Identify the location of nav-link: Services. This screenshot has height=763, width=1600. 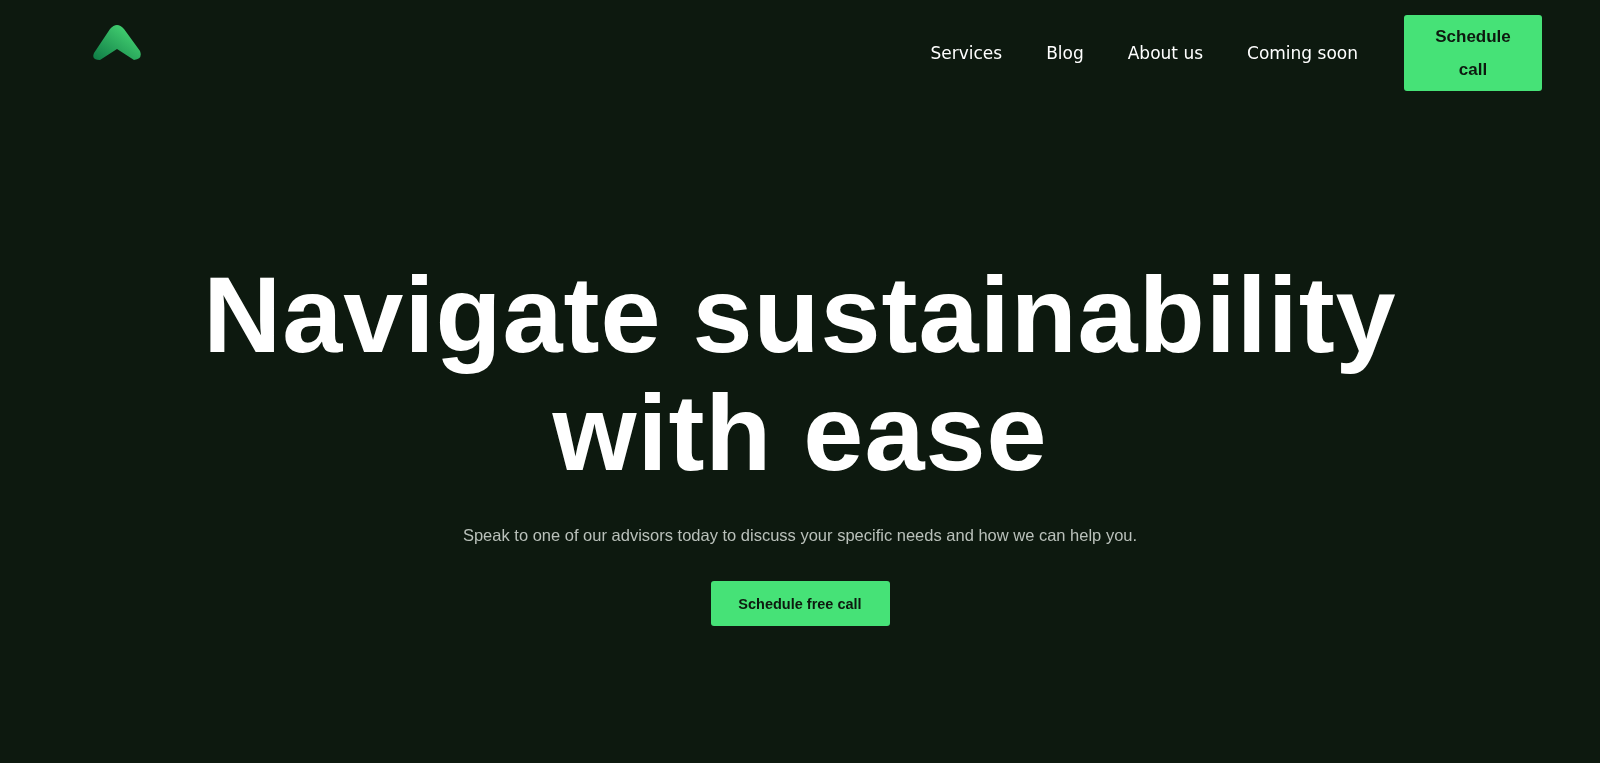
(966, 53).